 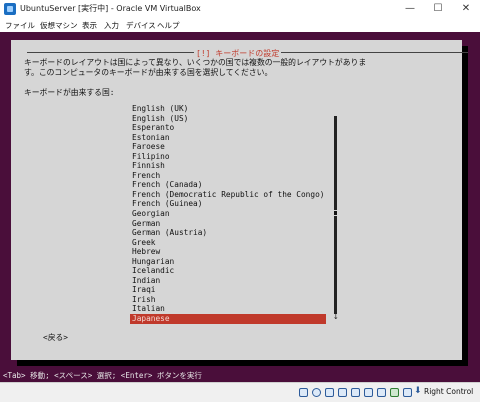 What do you see at coordinates (228, 185) in the screenshot?
I see `country-option: French (Canada)` at bounding box center [228, 185].